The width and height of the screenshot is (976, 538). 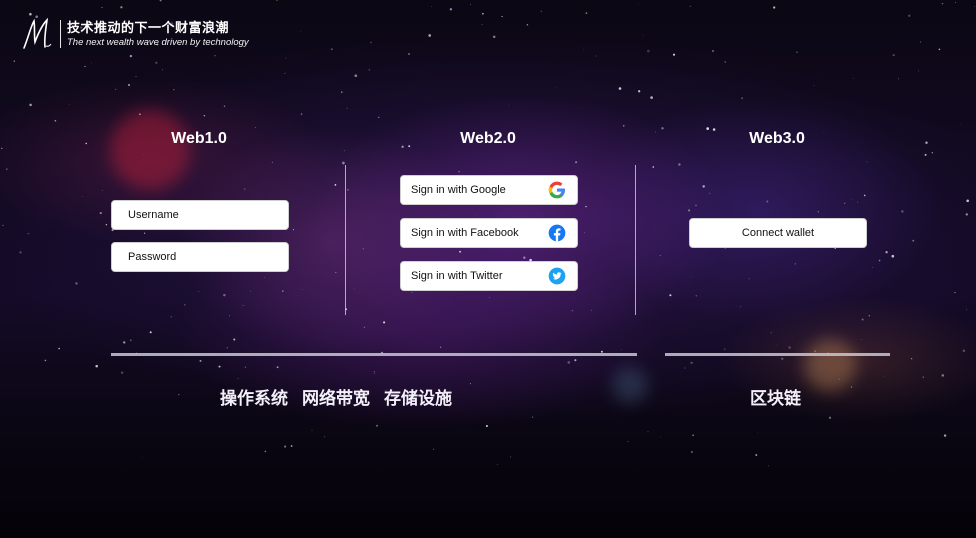 What do you see at coordinates (37, 33) in the screenshot?
I see `m-signature-logo-icon` at bounding box center [37, 33].